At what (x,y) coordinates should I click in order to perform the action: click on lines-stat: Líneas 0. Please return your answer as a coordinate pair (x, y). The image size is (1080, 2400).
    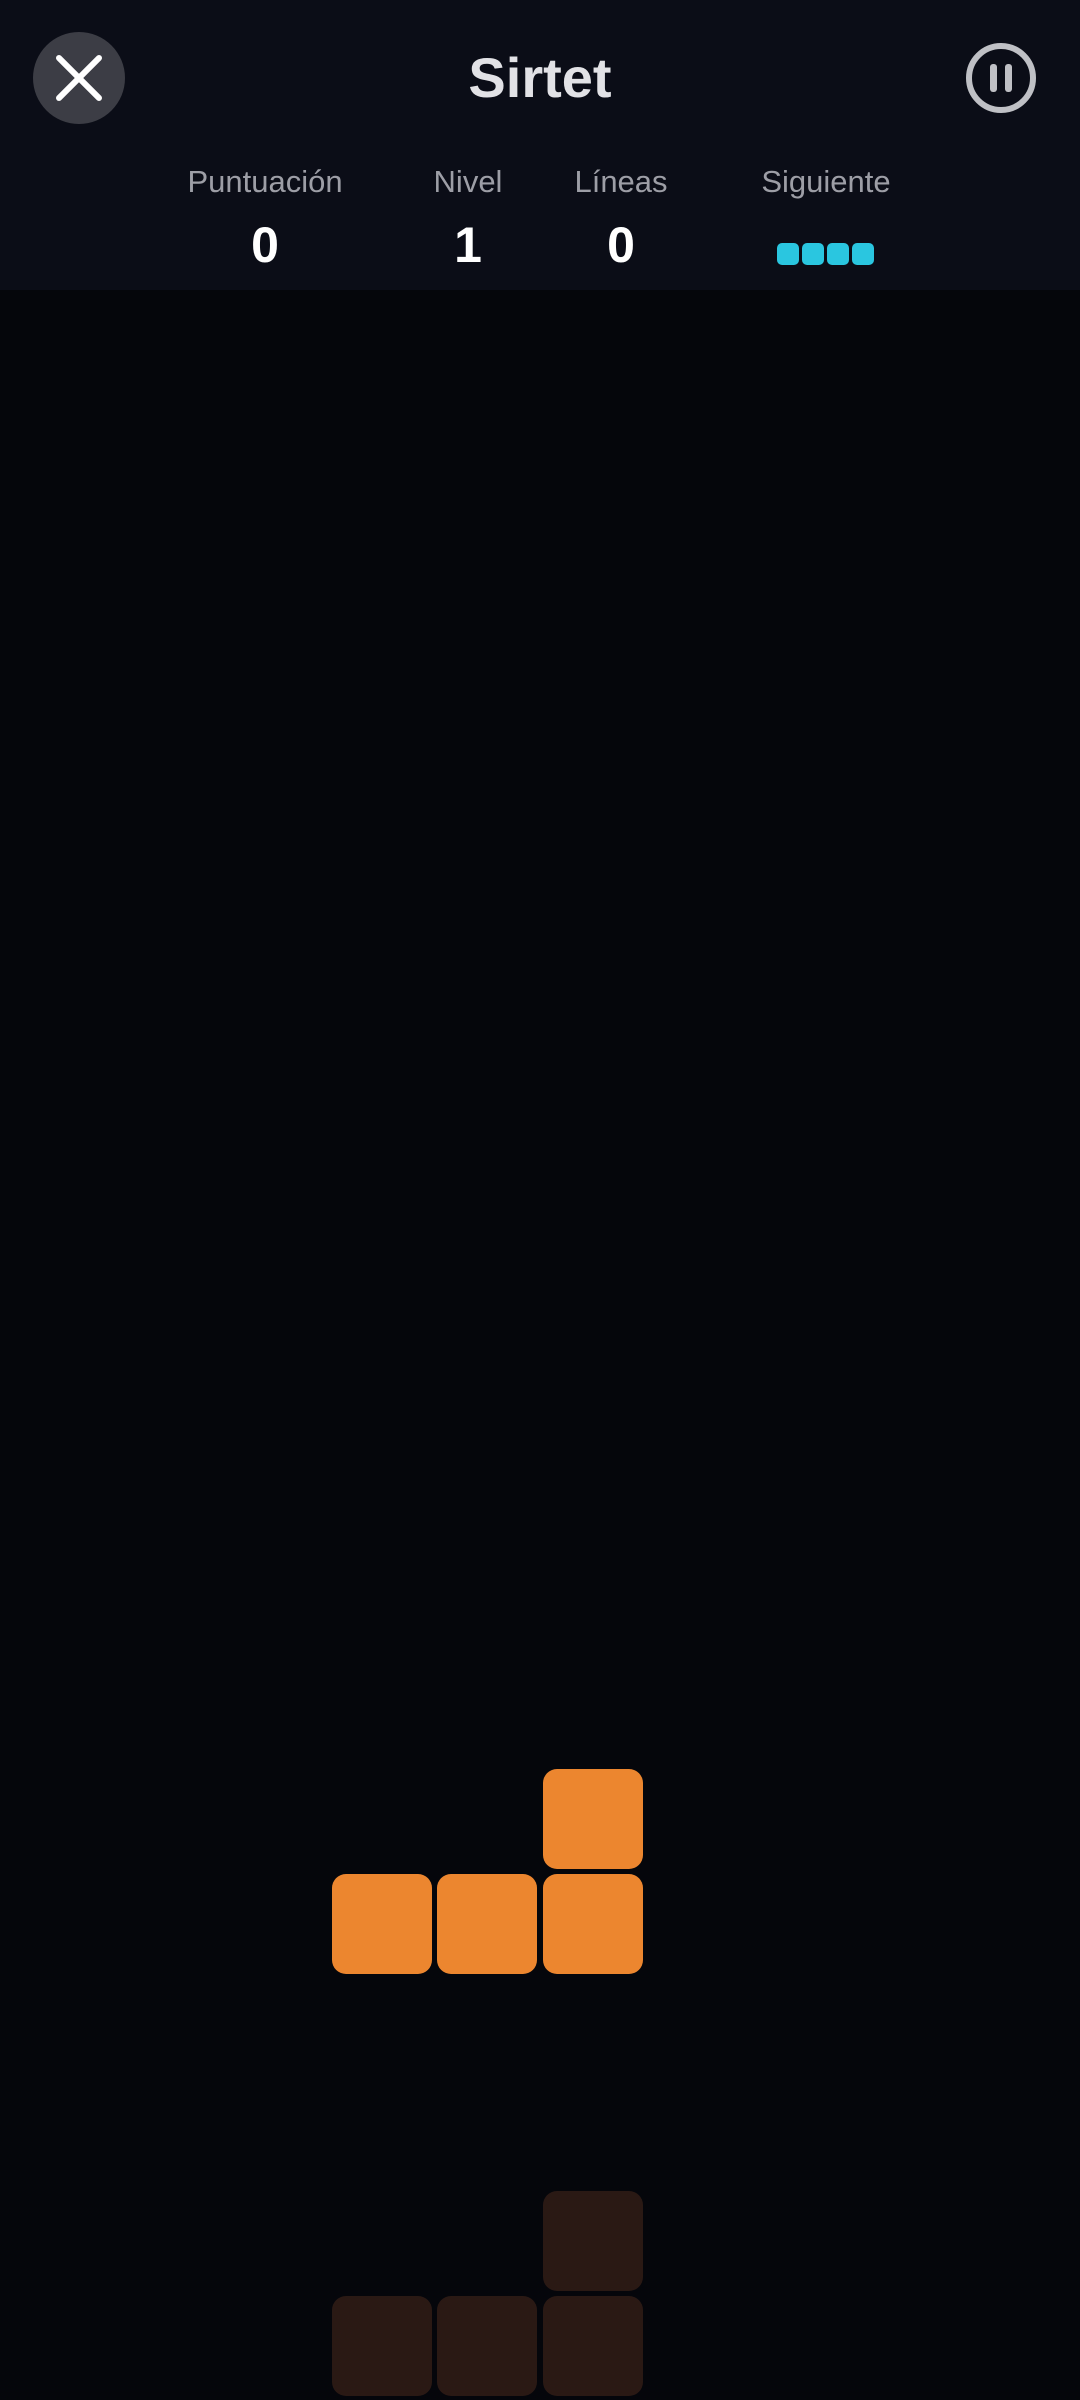
    Looking at the image, I should click on (620, 218).